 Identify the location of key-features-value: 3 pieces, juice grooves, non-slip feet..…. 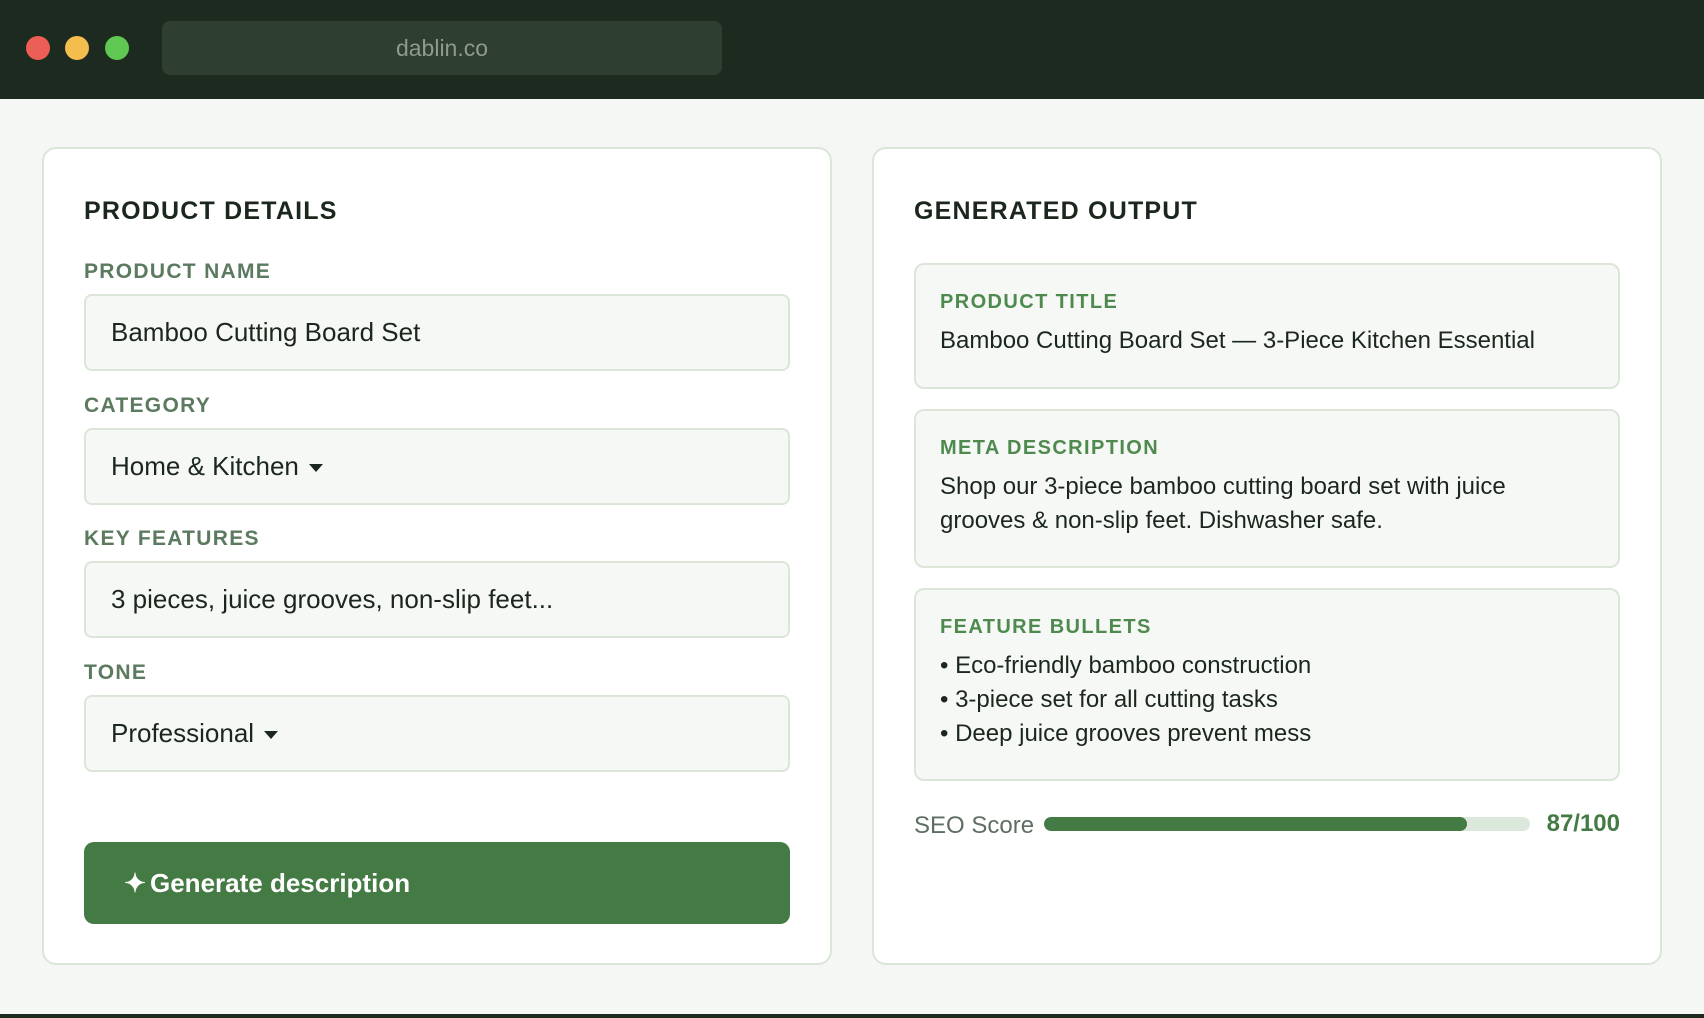
(332, 599).